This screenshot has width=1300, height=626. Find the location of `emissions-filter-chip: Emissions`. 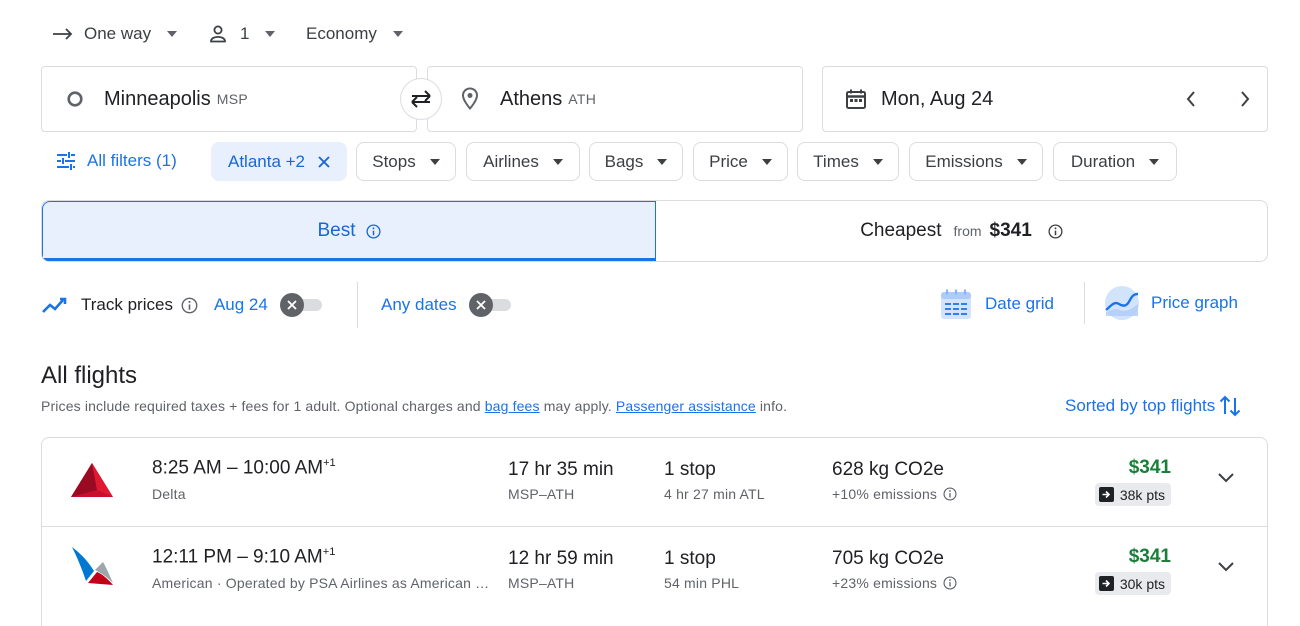

emissions-filter-chip: Emissions is located at coordinates (976, 161).